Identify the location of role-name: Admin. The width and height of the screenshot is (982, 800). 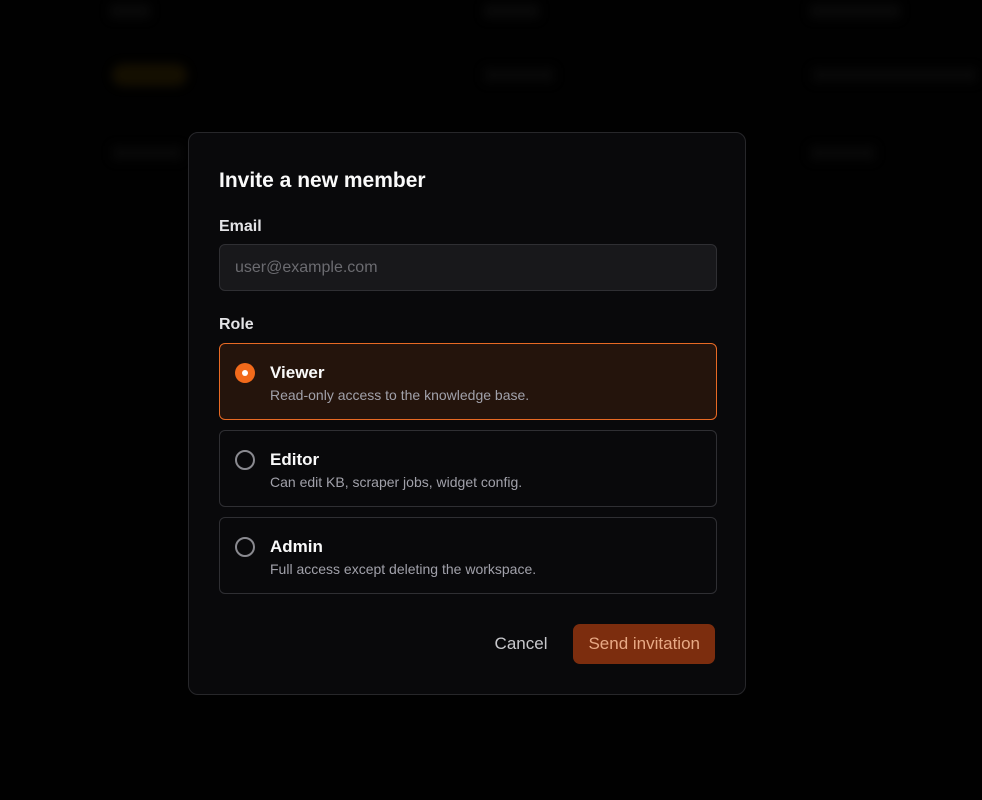
(296, 546).